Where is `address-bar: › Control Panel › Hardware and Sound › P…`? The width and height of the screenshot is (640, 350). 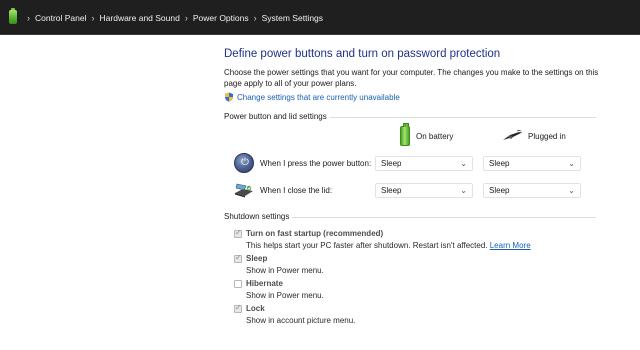
address-bar: › Control Panel › Hardware and Sound › P… is located at coordinates (320, 17).